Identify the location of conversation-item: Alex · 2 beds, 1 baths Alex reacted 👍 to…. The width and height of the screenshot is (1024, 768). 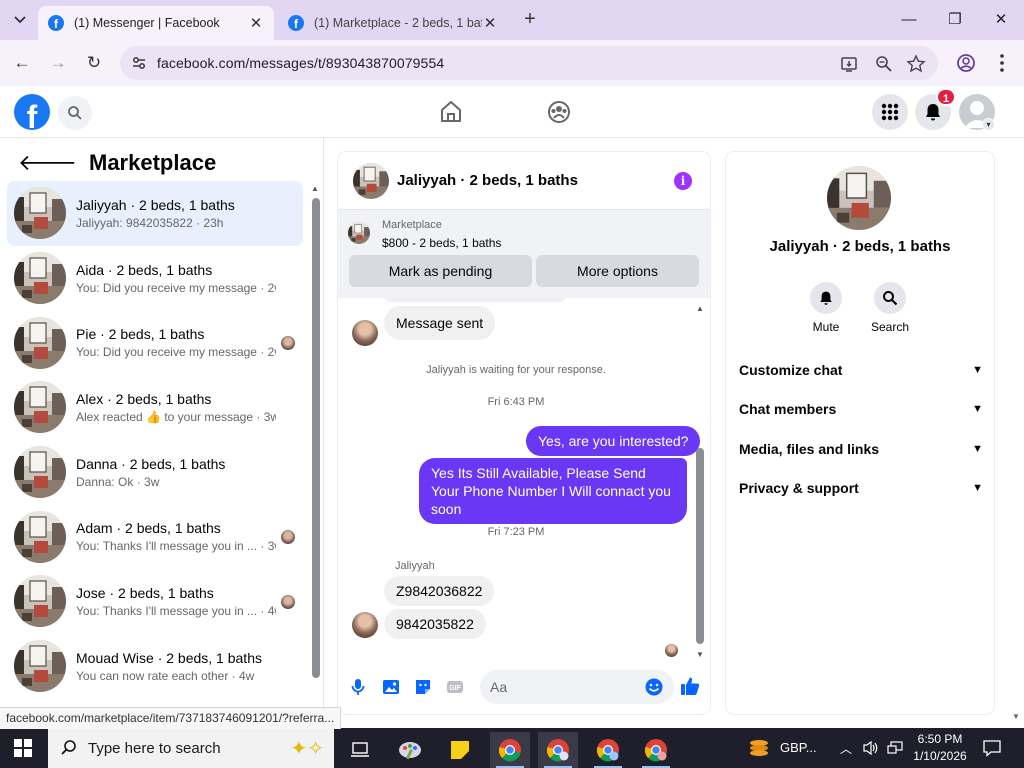
(155, 407).